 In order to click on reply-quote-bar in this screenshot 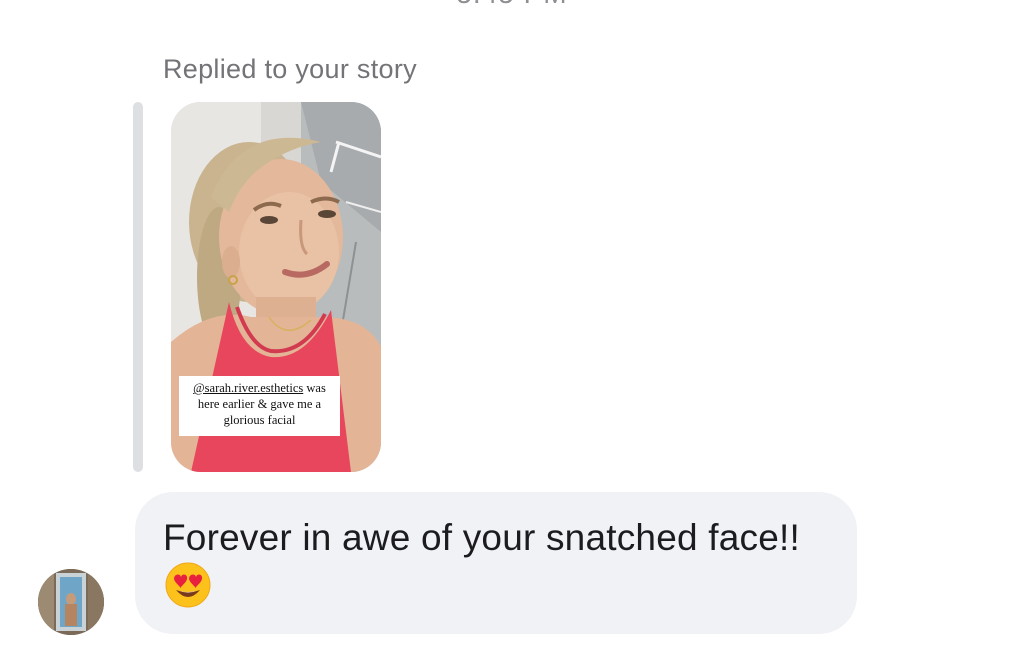, I will do `click(138, 287)`.